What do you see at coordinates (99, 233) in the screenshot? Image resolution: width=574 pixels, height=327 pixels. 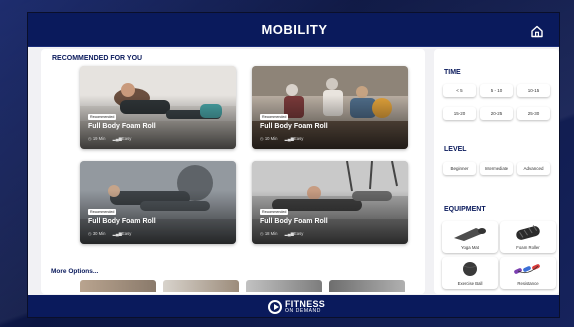 I see `workout-duration: 30 Min` at bounding box center [99, 233].